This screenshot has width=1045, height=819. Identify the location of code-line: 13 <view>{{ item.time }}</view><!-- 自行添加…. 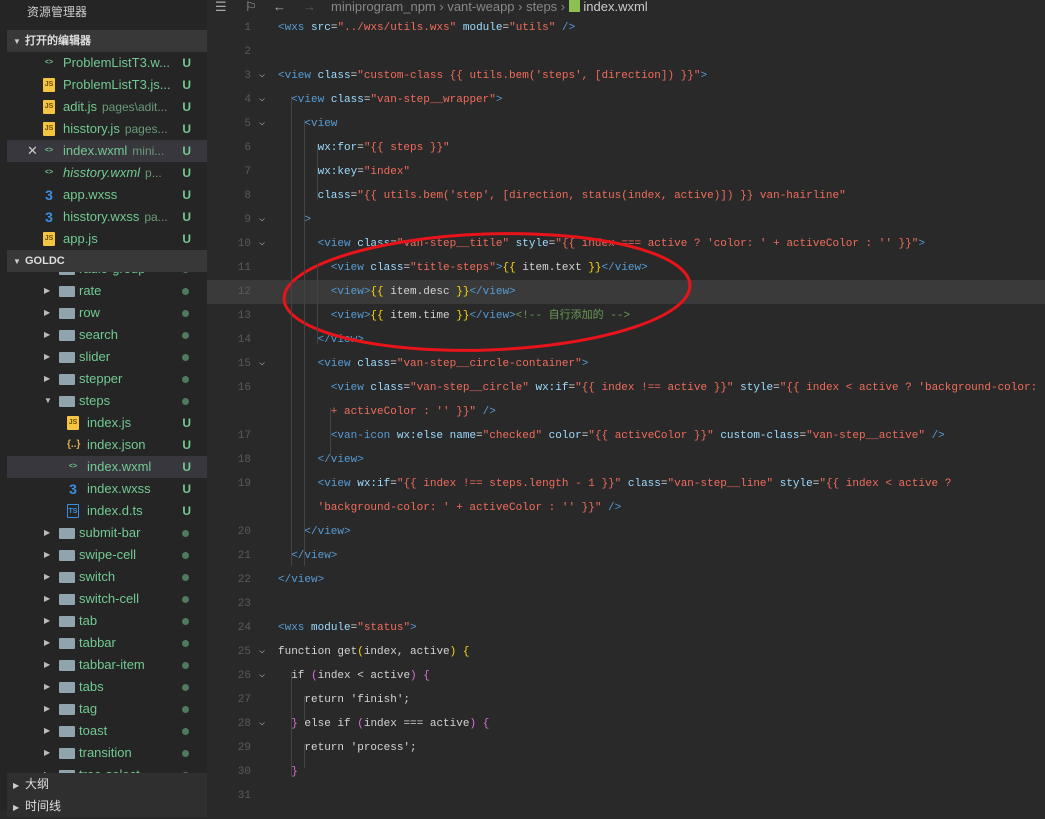
(626, 316).